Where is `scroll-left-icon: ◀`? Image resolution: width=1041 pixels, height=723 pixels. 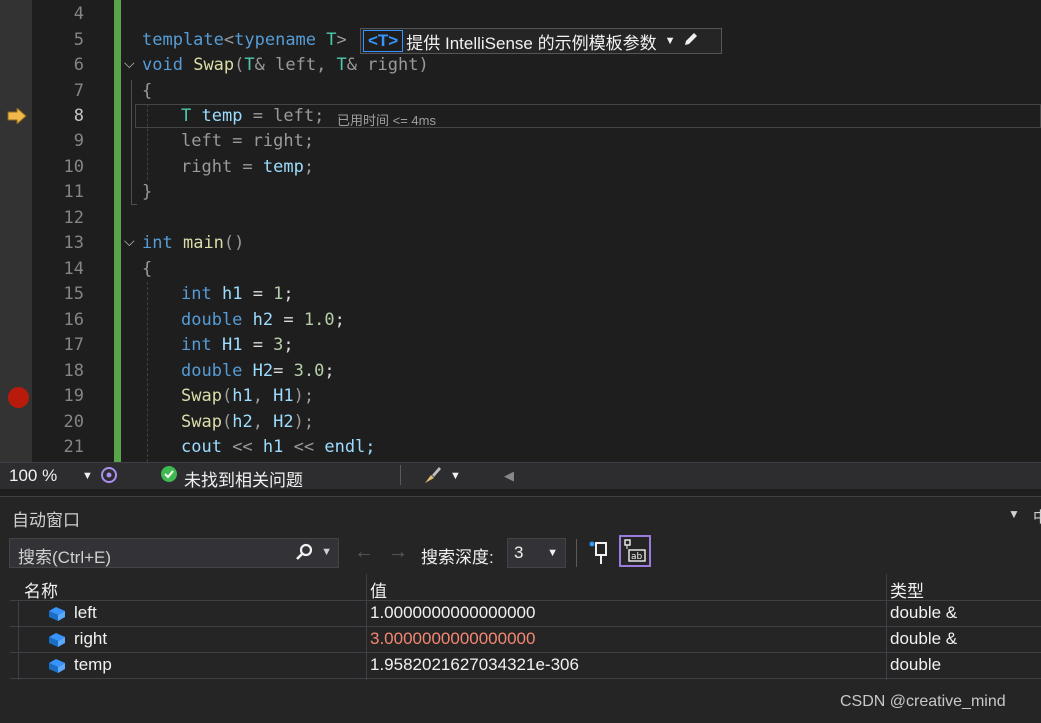 scroll-left-icon: ◀ is located at coordinates (509, 476).